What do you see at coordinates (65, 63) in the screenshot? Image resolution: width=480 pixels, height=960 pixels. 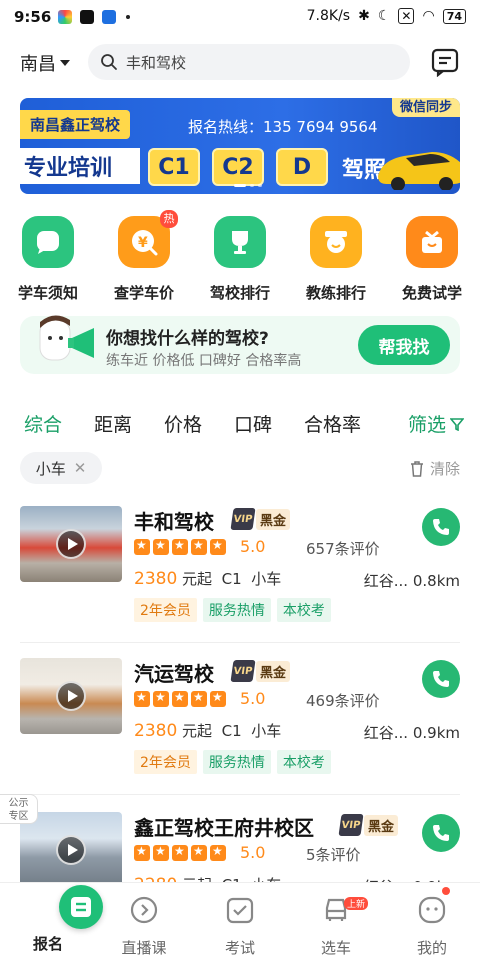 I see `dropdown-arrow-icon` at bounding box center [65, 63].